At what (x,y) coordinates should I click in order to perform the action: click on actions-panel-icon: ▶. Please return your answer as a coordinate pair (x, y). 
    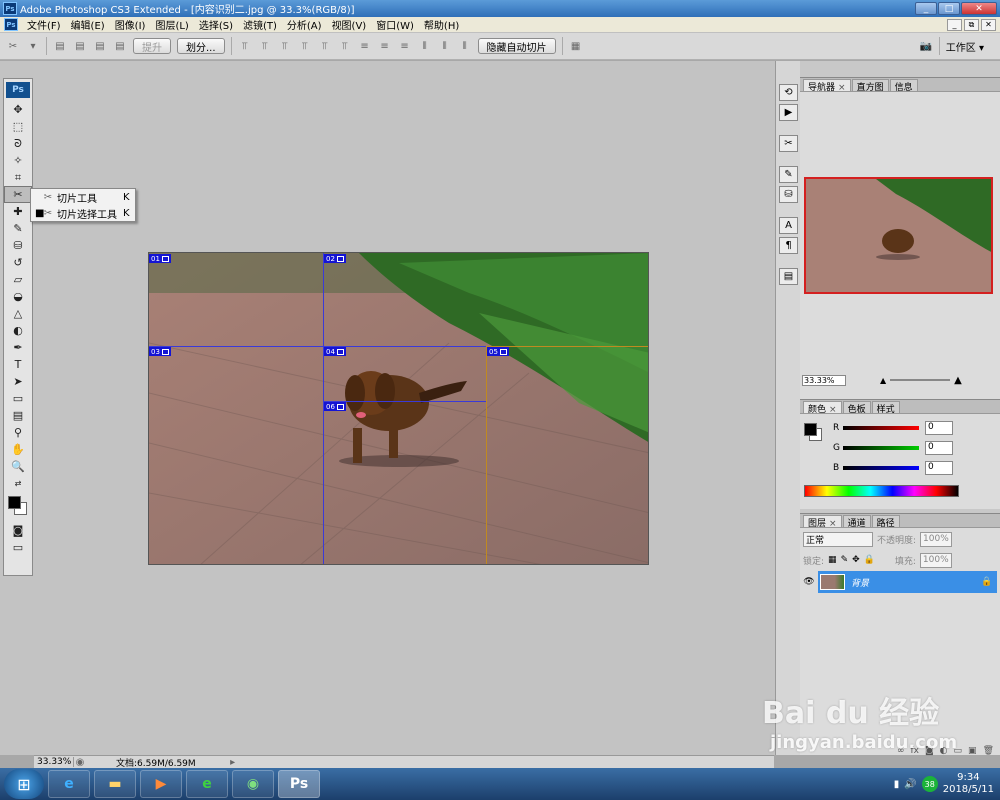
    Looking at the image, I should click on (788, 112).